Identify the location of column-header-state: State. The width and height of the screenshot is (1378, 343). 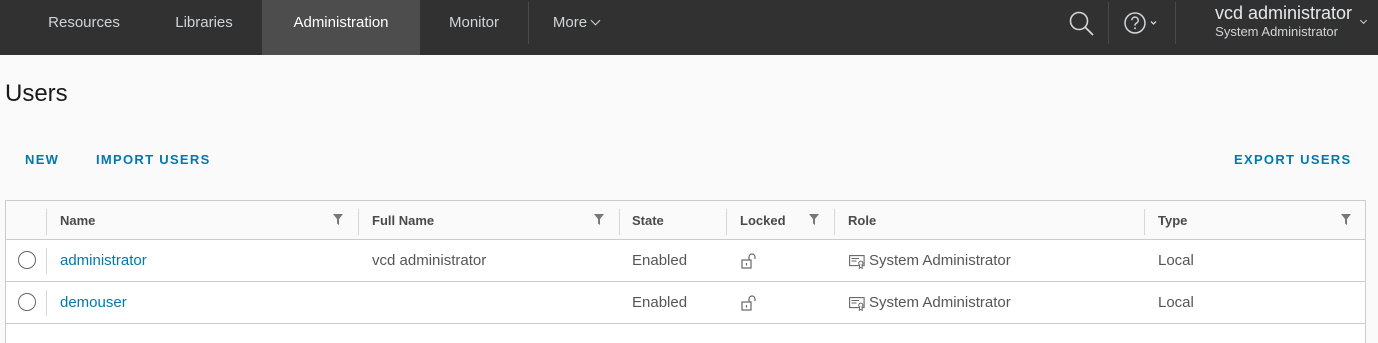
(648, 220).